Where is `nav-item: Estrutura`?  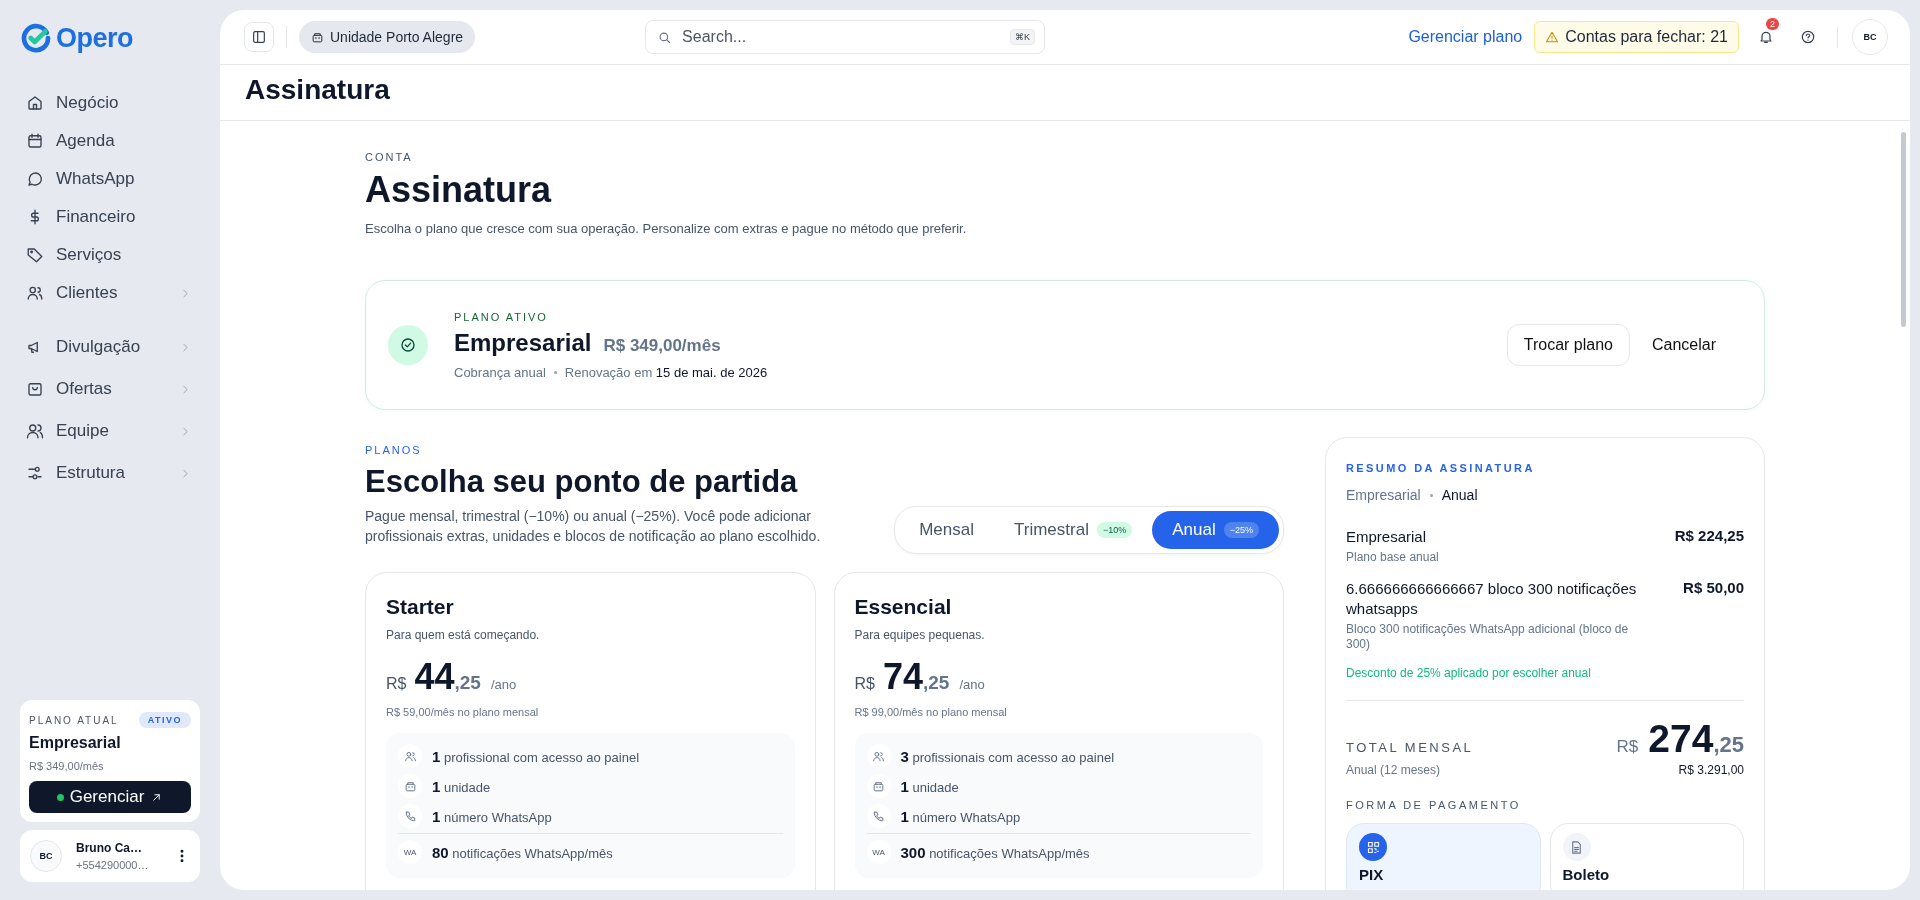
nav-item: Estrutura is located at coordinates (110, 473).